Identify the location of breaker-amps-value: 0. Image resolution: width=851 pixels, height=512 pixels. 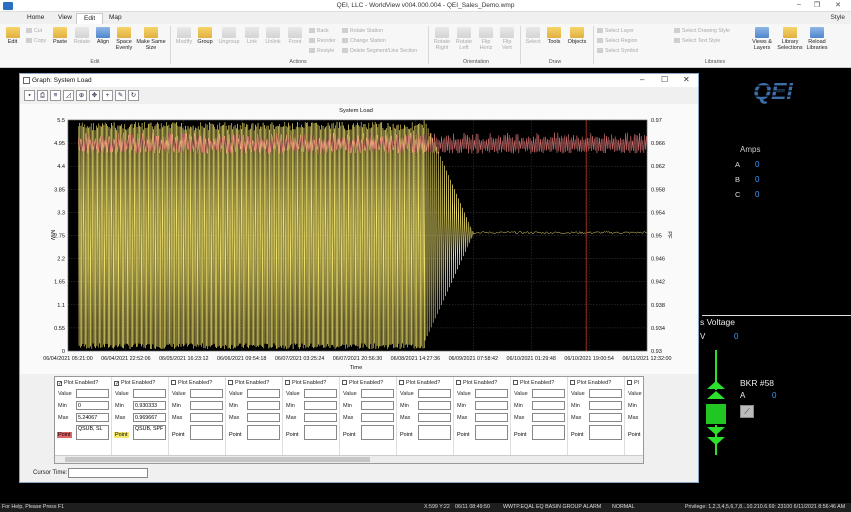
(774, 395).